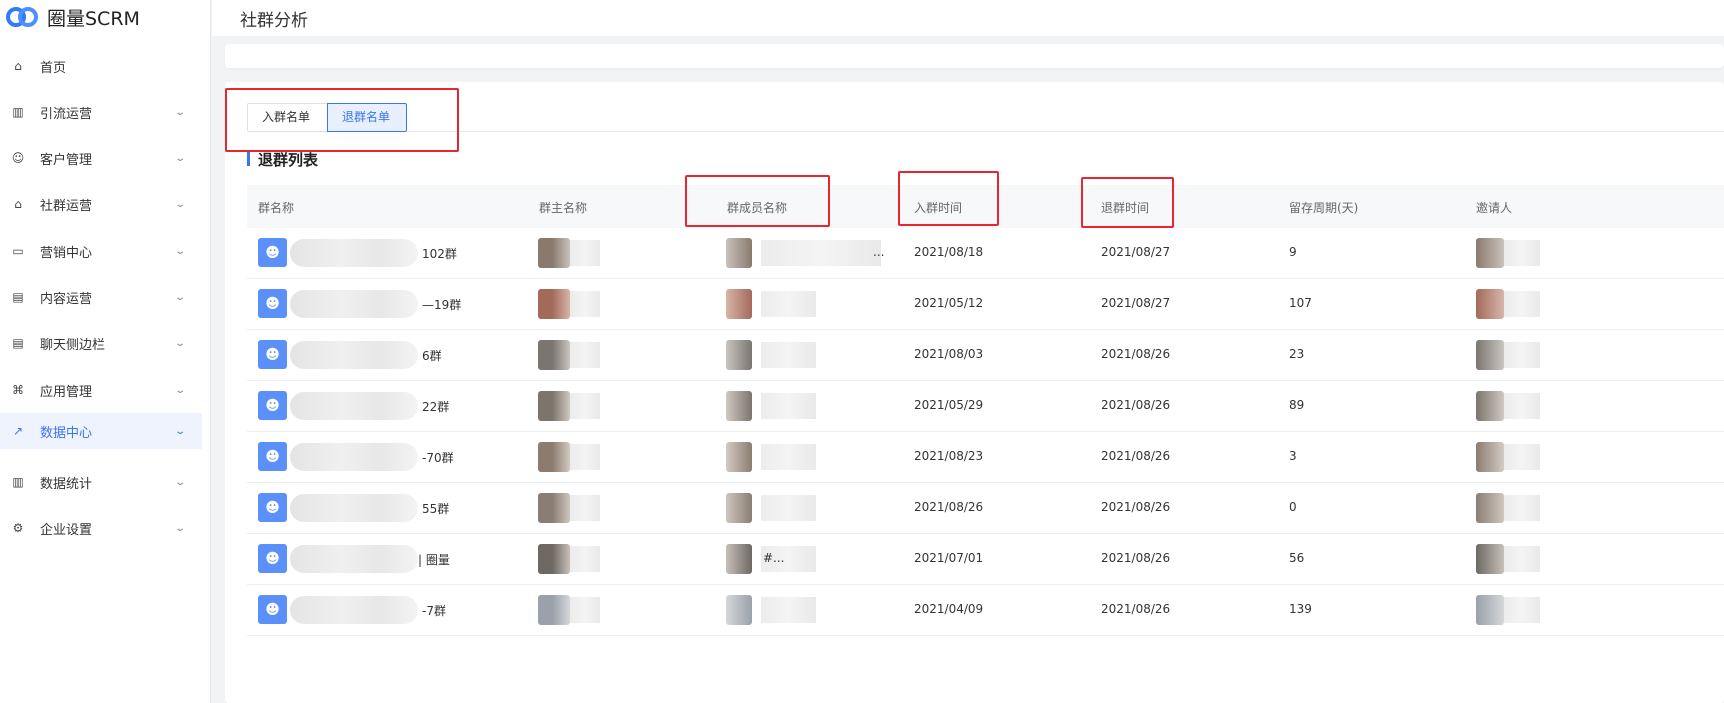  Describe the element at coordinates (101, 431) in the screenshot. I see `sidebar-item-8: ↗ 数据中心 ⌄` at that location.